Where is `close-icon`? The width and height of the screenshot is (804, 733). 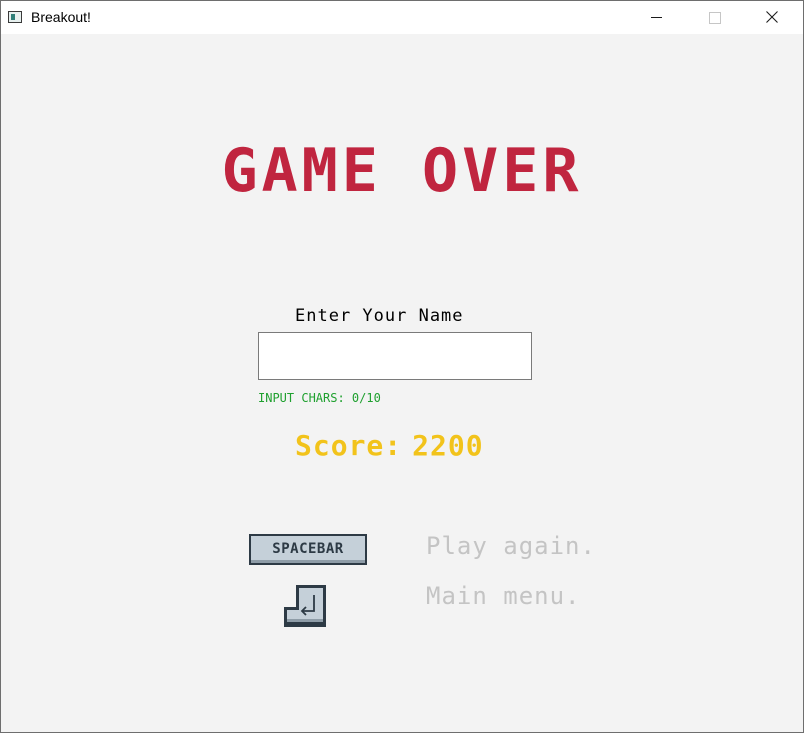
close-icon is located at coordinates (772, 17).